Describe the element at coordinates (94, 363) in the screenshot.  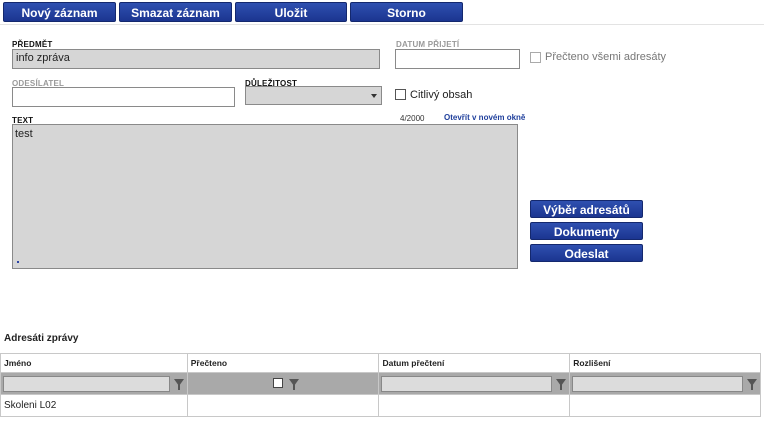
I see `column-header-name: Jméno` at that location.